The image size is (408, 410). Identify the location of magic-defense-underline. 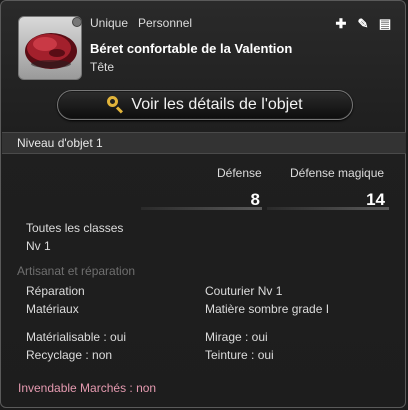
(328, 208).